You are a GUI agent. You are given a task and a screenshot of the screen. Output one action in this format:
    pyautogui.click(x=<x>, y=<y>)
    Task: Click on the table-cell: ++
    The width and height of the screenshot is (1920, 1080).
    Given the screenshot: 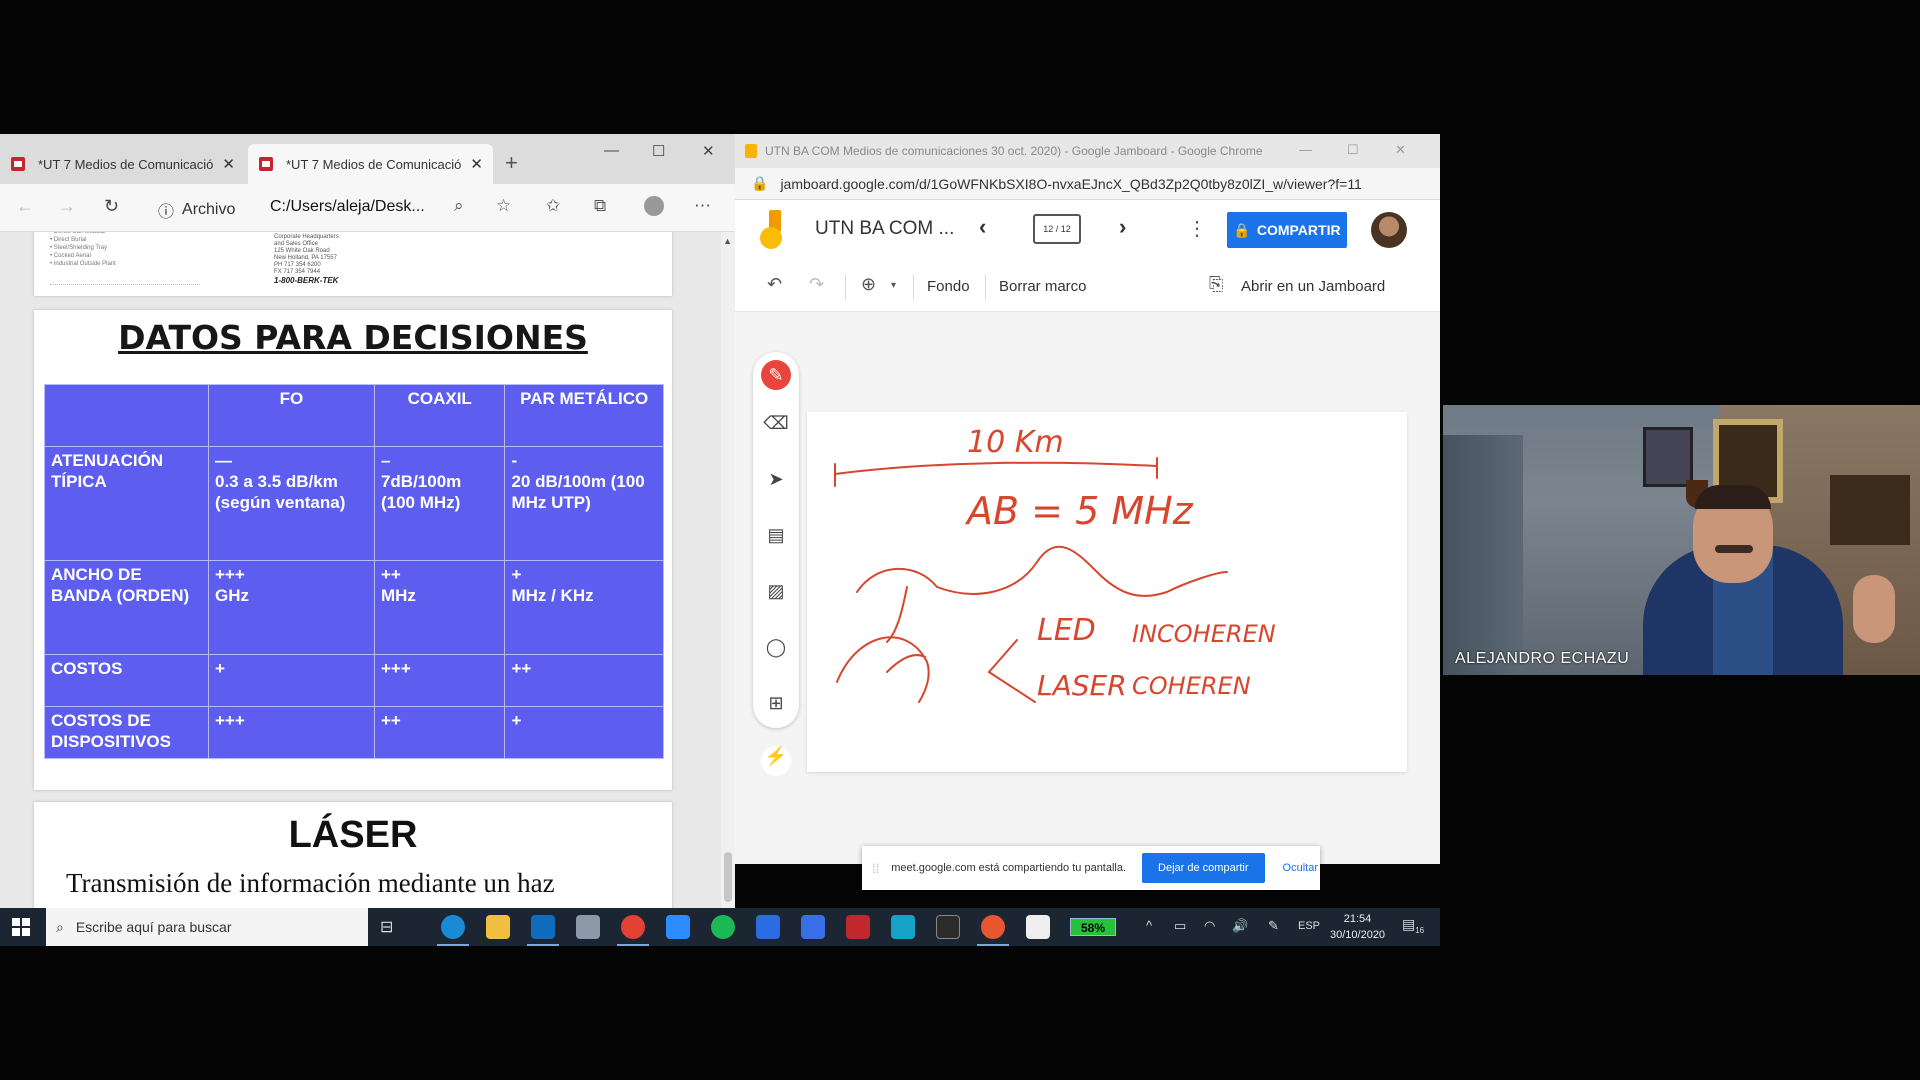 What is the action you would take?
    pyautogui.click(x=439, y=732)
    